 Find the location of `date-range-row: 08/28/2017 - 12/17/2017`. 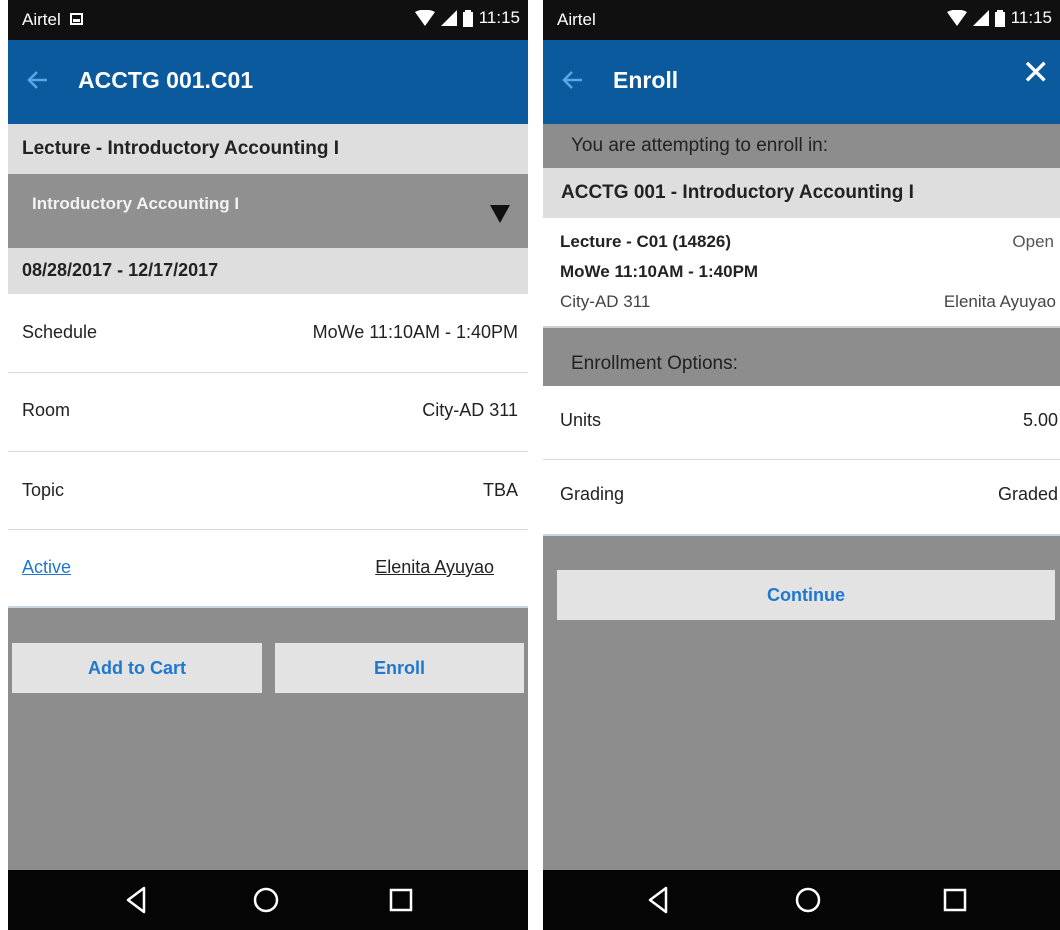

date-range-row: 08/28/2017 - 12/17/2017 is located at coordinates (268, 271).